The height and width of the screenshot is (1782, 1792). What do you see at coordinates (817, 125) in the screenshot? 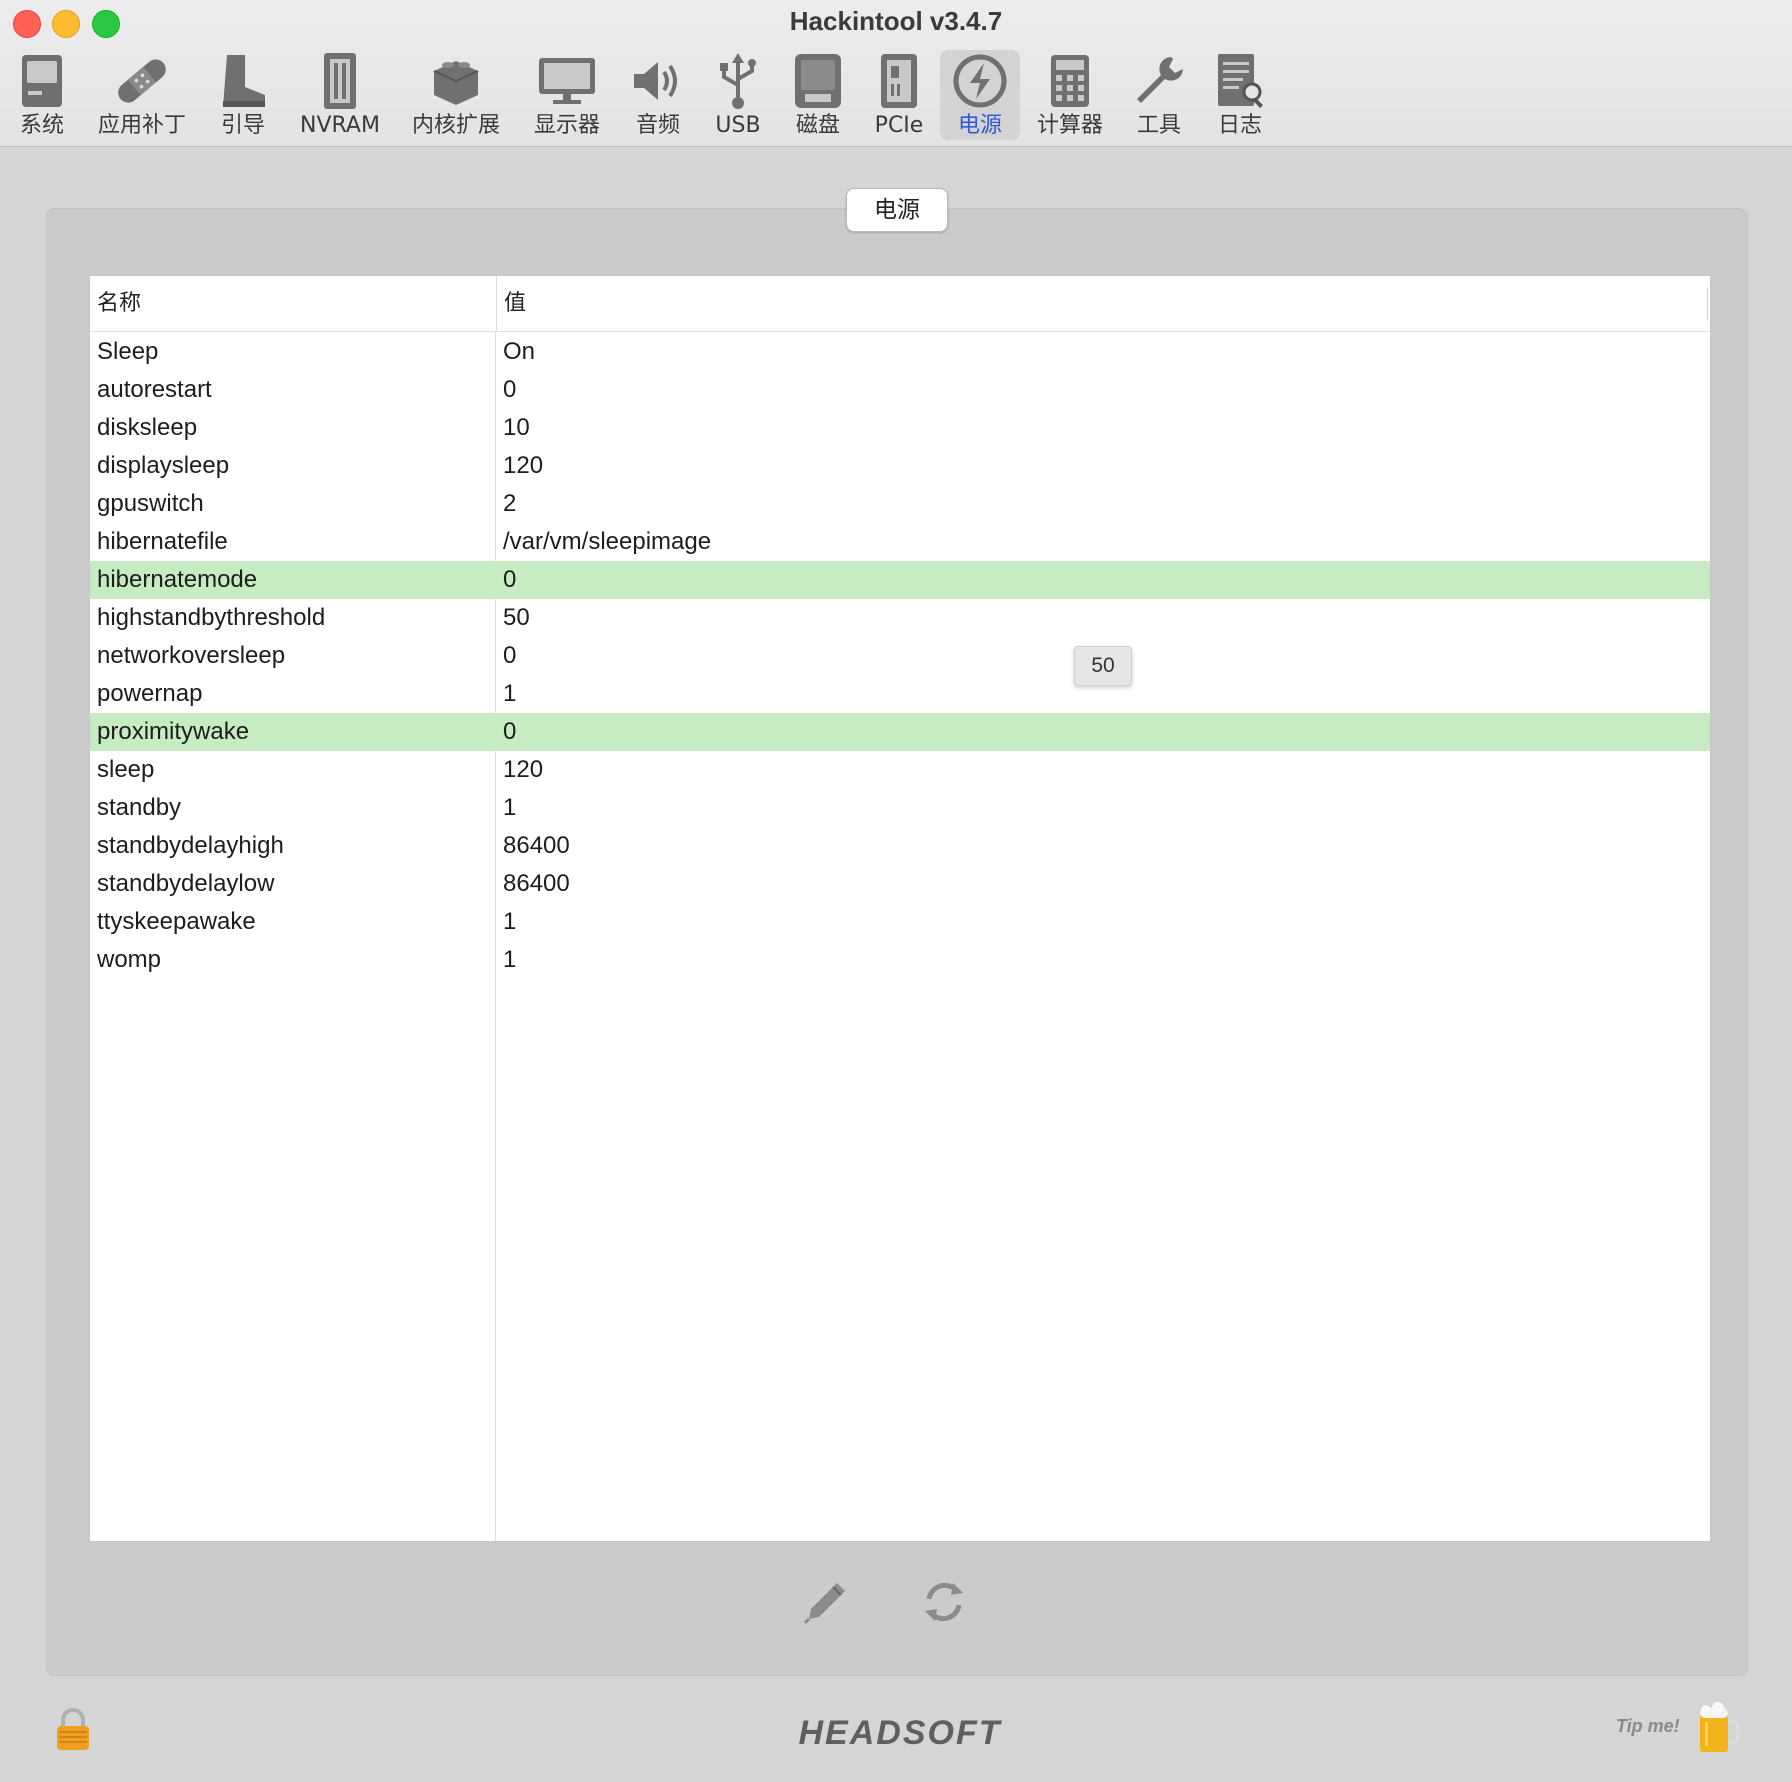
I see `toolbar-label: 磁盘` at bounding box center [817, 125].